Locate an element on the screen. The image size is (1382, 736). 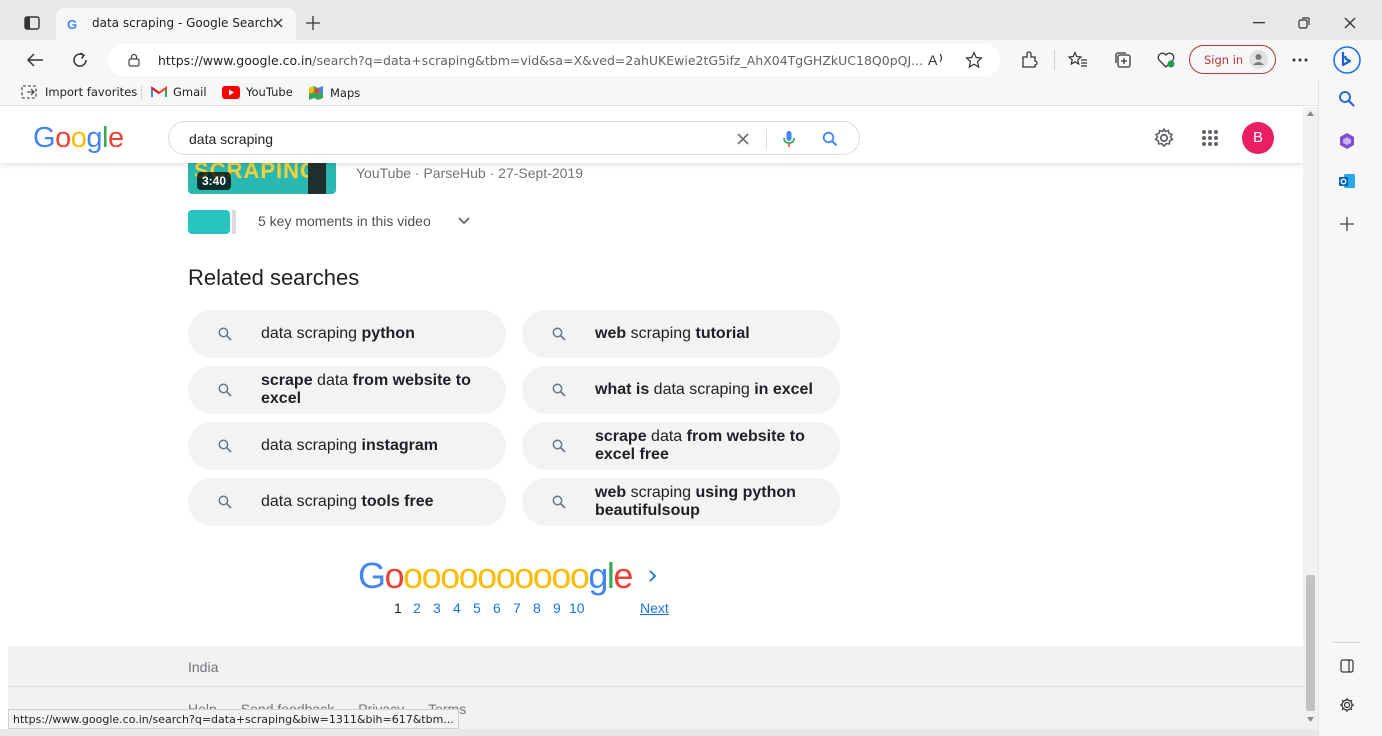
refresh-icon is located at coordinates (80, 60).